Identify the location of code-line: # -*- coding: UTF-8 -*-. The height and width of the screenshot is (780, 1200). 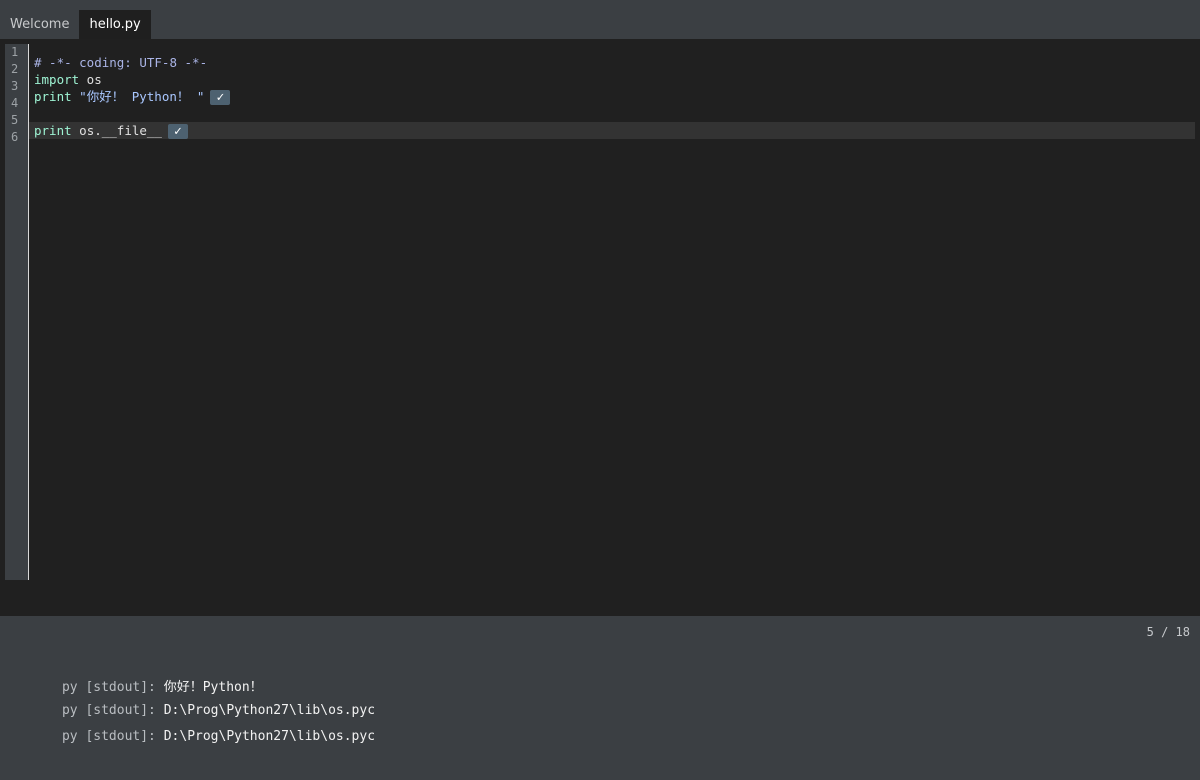
(612, 62).